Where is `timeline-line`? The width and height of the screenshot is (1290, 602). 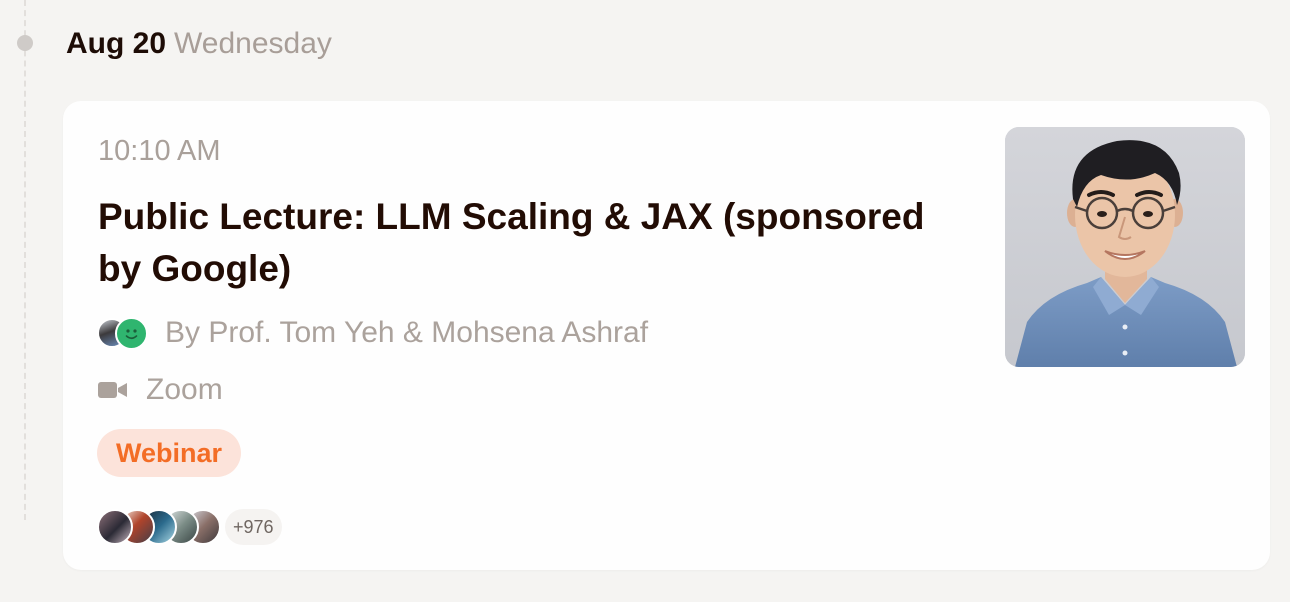
timeline-line is located at coordinates (25, 260).